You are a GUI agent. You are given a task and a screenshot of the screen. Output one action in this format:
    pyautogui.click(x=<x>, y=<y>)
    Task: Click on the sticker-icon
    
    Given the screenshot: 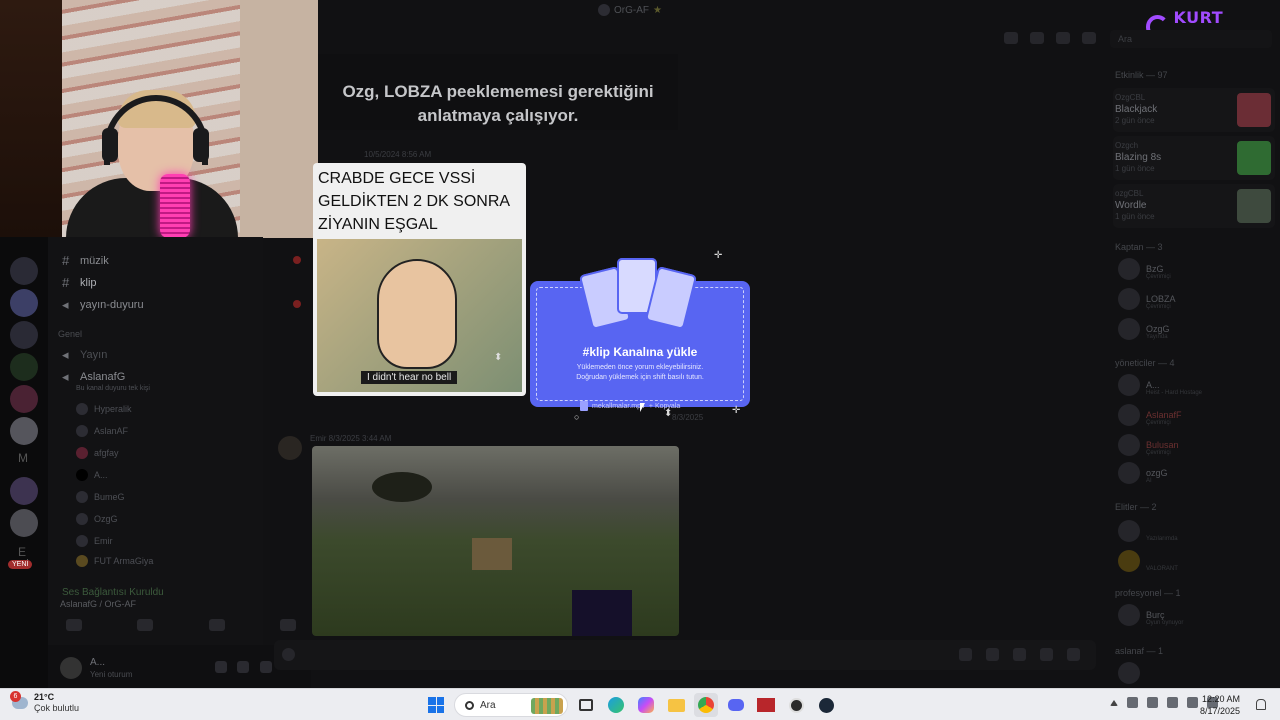 What is the action you would take?
    pyautogui.click(x=1019, y=654)
    